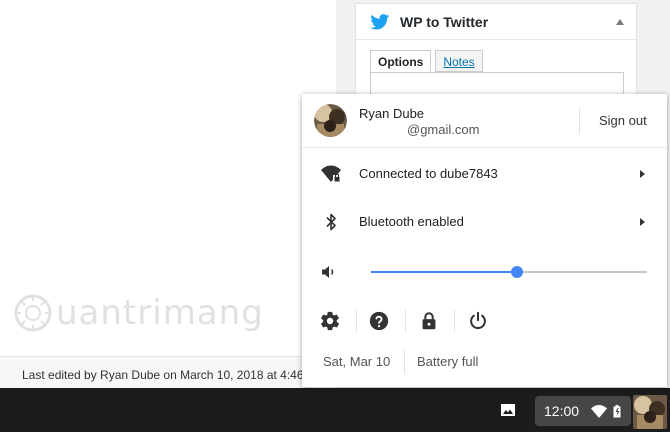 The height and width of the screenshot is (432, 670). What do you see at coordinates (623, 120) in the screenshot?
I see `sign-out-button: Sign out` at bounding box center [623, 120].